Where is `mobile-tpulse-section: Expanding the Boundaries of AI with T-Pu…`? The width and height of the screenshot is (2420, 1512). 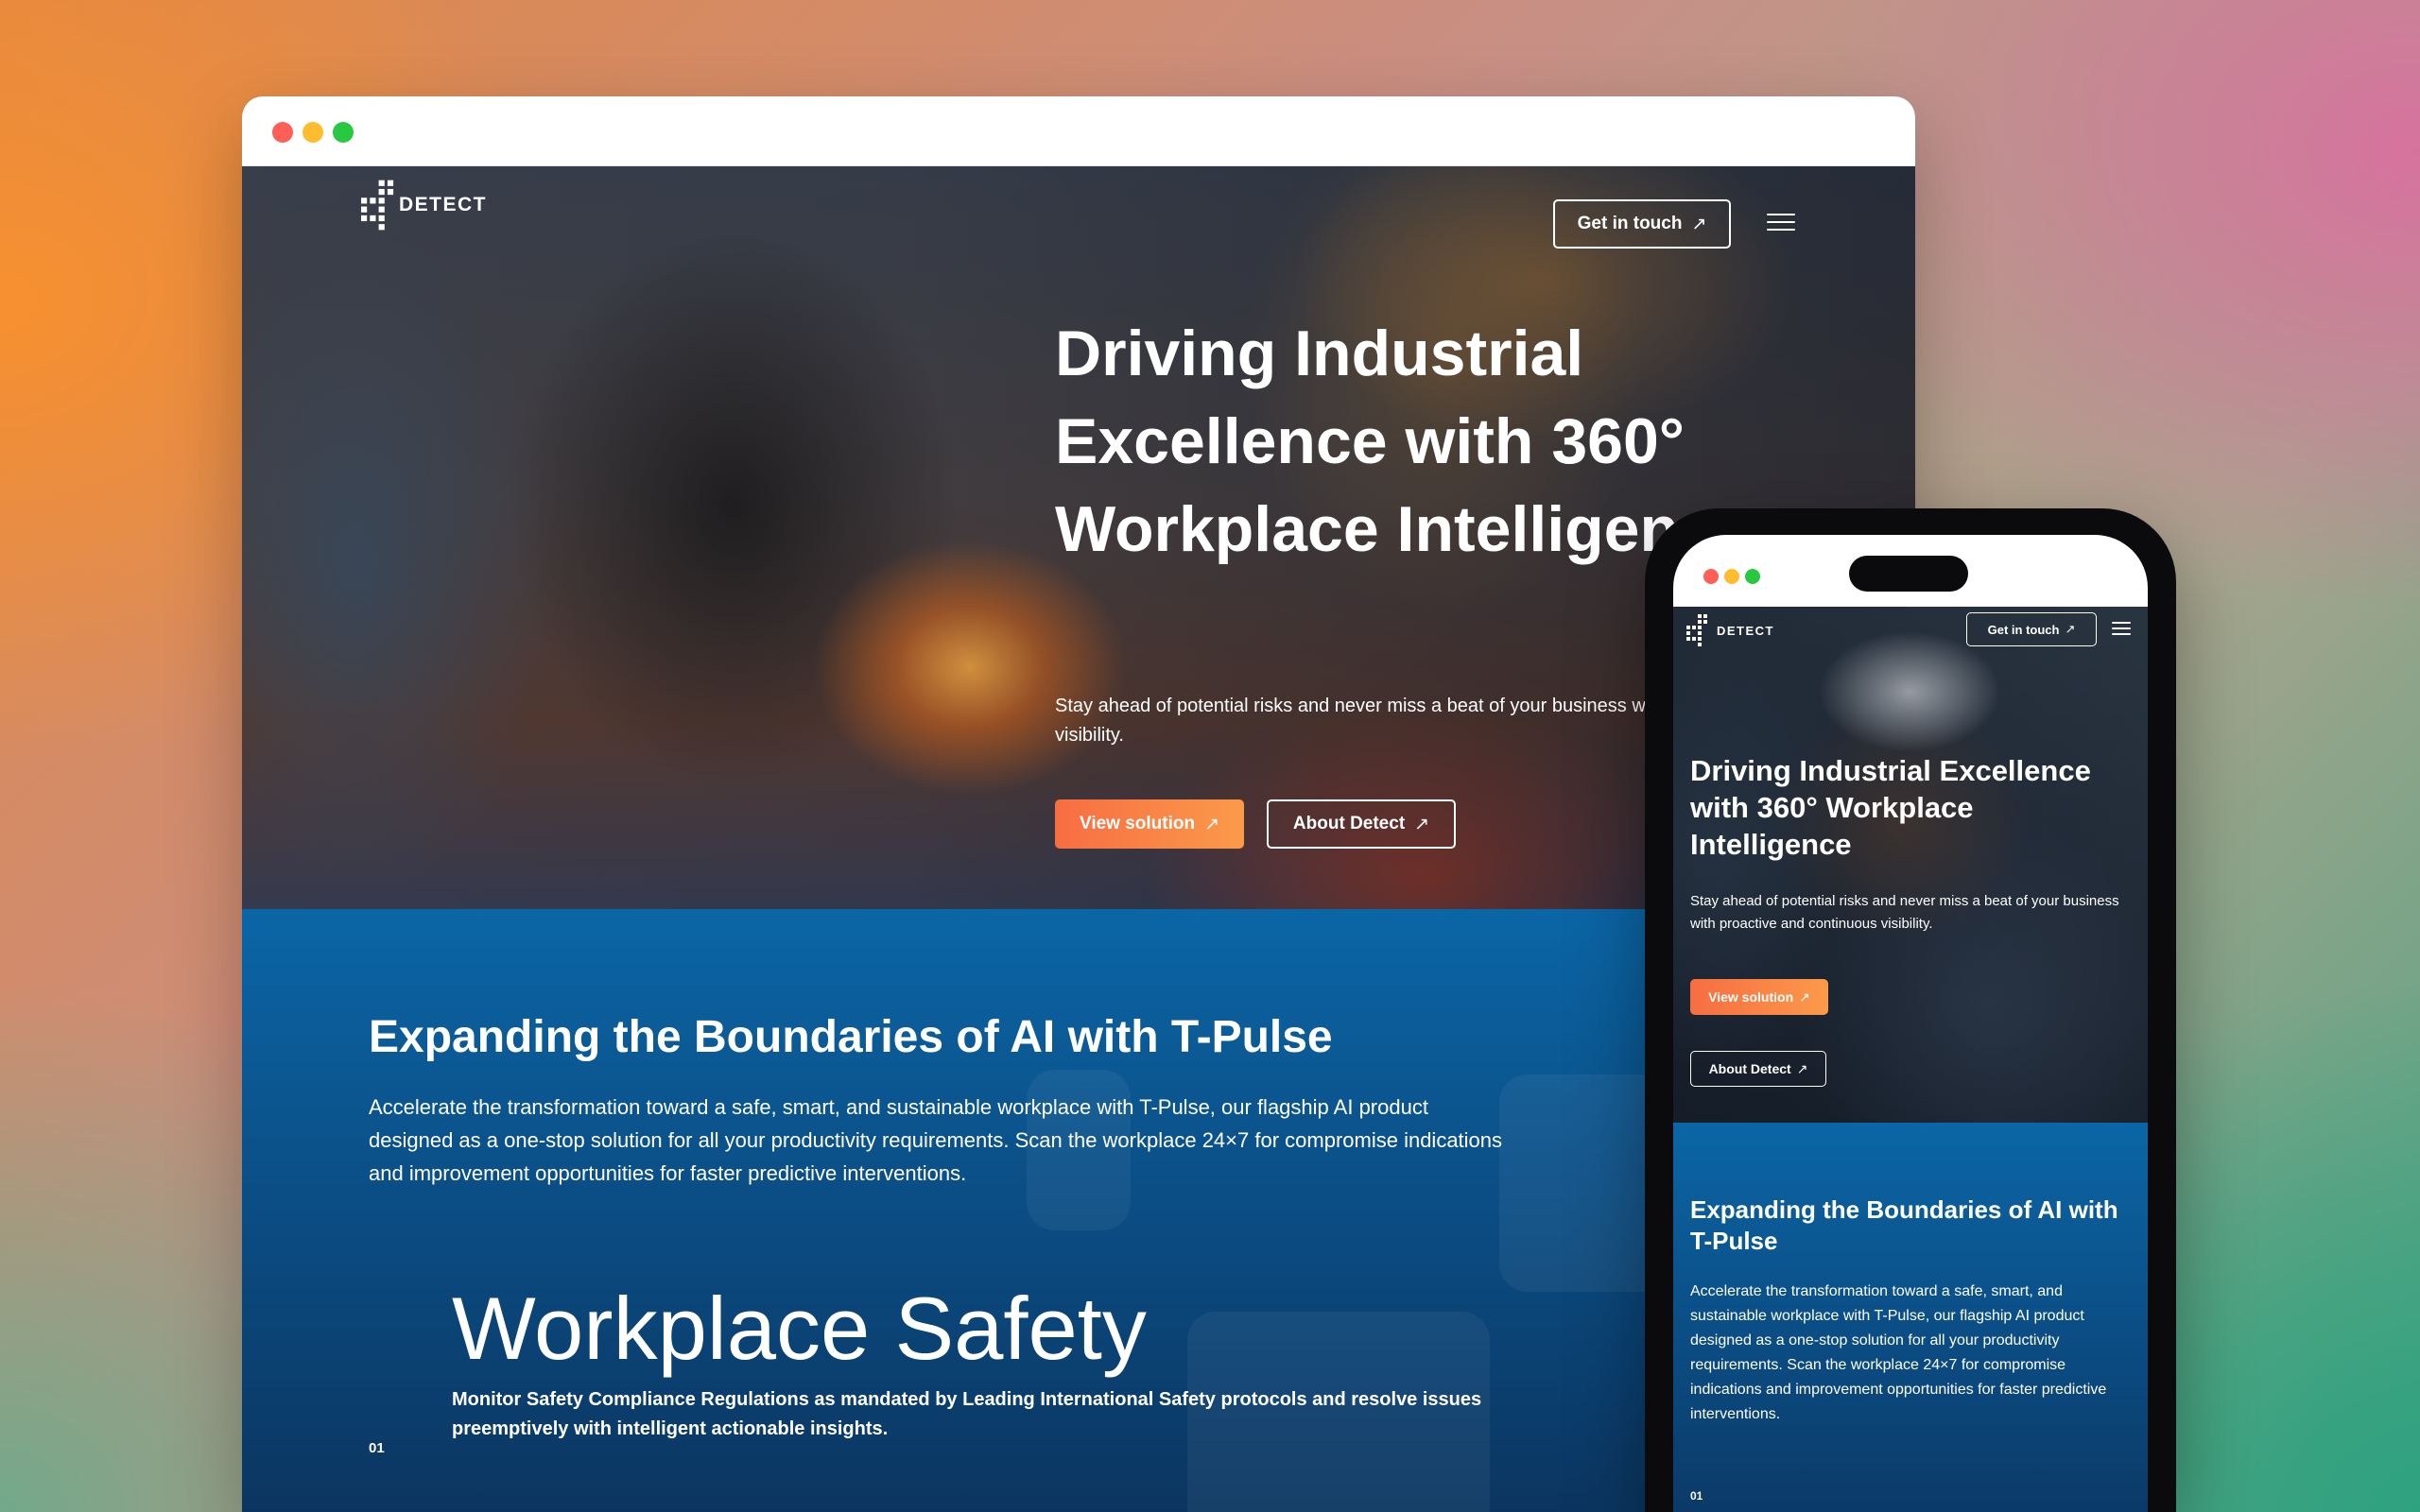 mobile-tpulse-section: Expanding the Boundaries of AI with T-Pu… is located at coordinates (1910, 1317).